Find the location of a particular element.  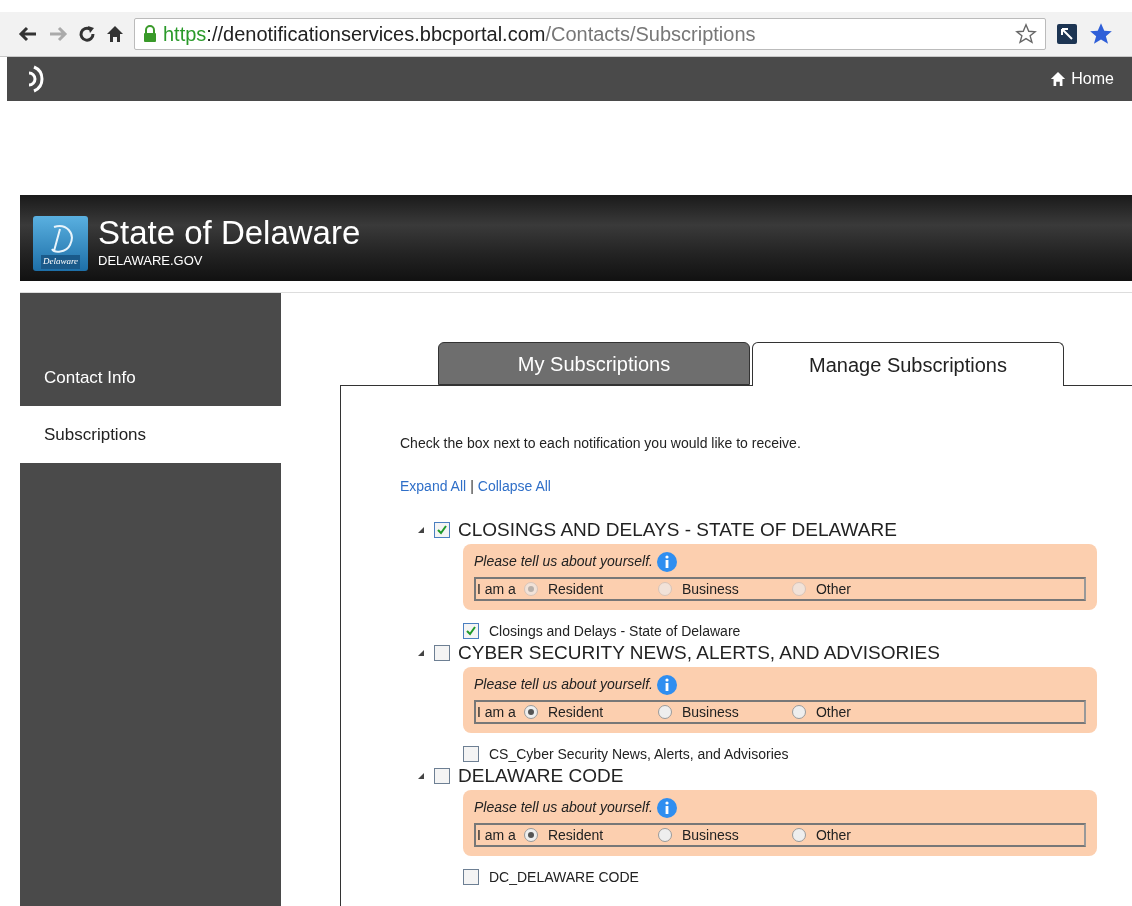

address-bar: https://denotificationservices.bbcportal.com/Contacts/Subscriptions is located at coordinates (590, 34).